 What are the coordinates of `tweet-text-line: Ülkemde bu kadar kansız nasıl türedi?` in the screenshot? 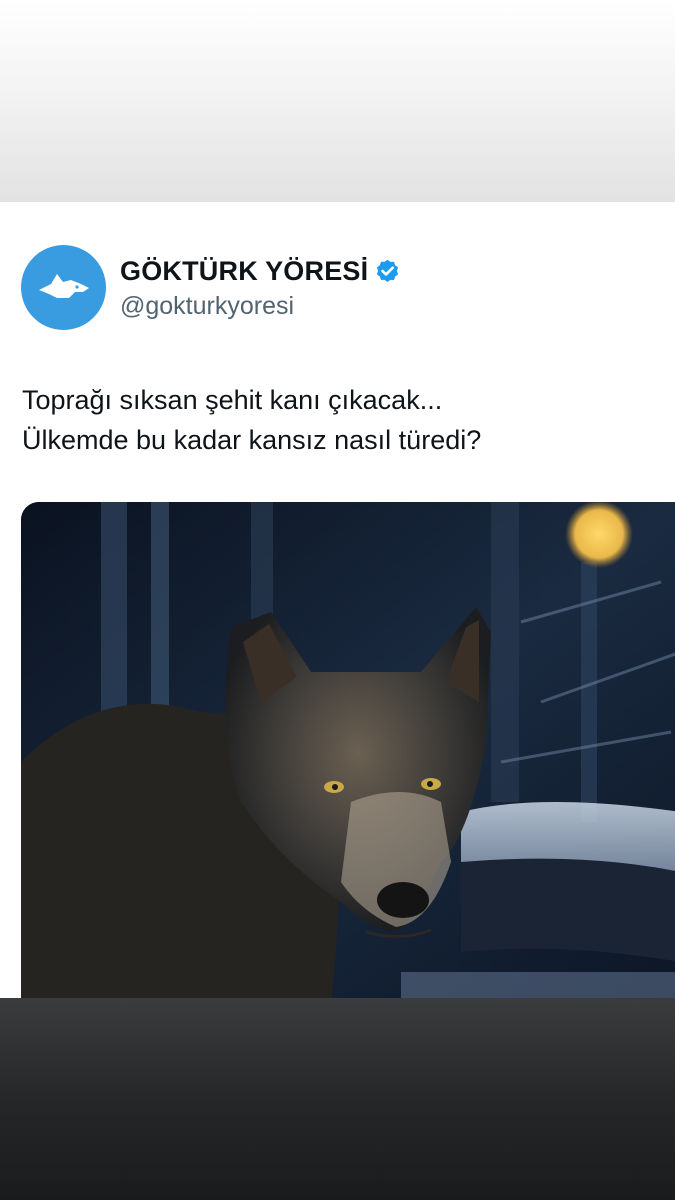 It's located at (252, 440).